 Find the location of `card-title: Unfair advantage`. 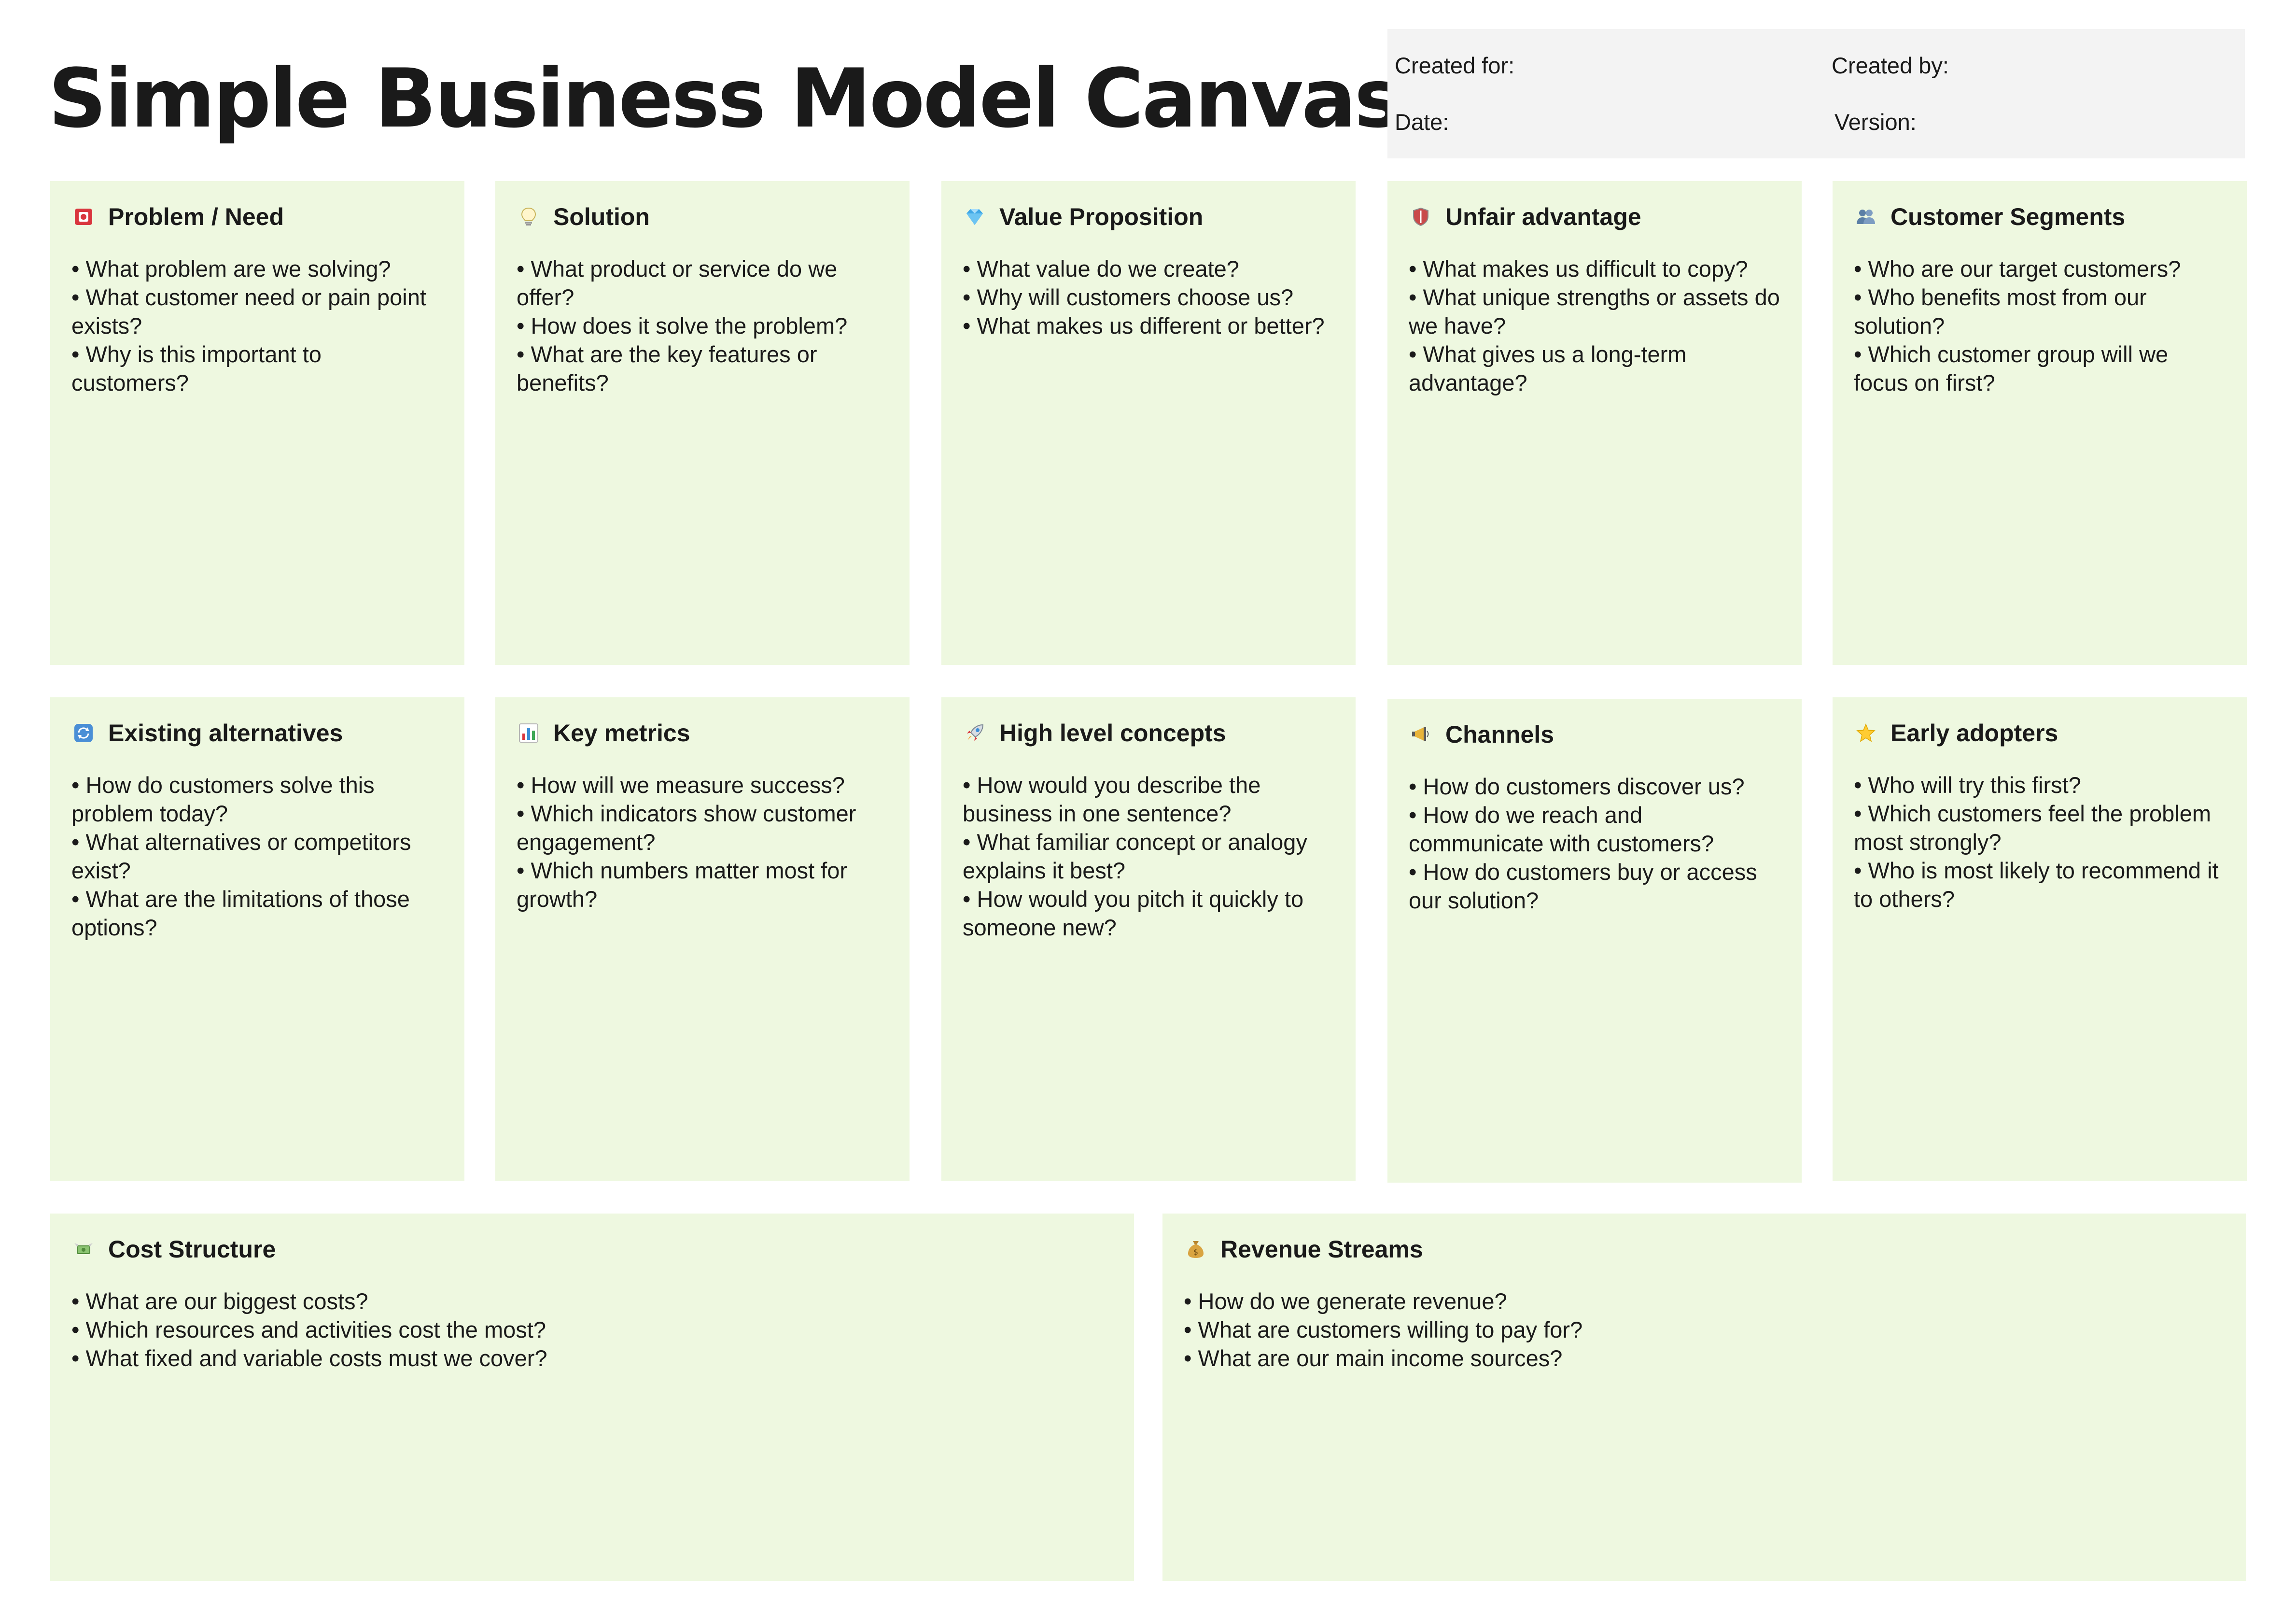

card-title: Unfair advantage is located at coordinates (1543, 217).